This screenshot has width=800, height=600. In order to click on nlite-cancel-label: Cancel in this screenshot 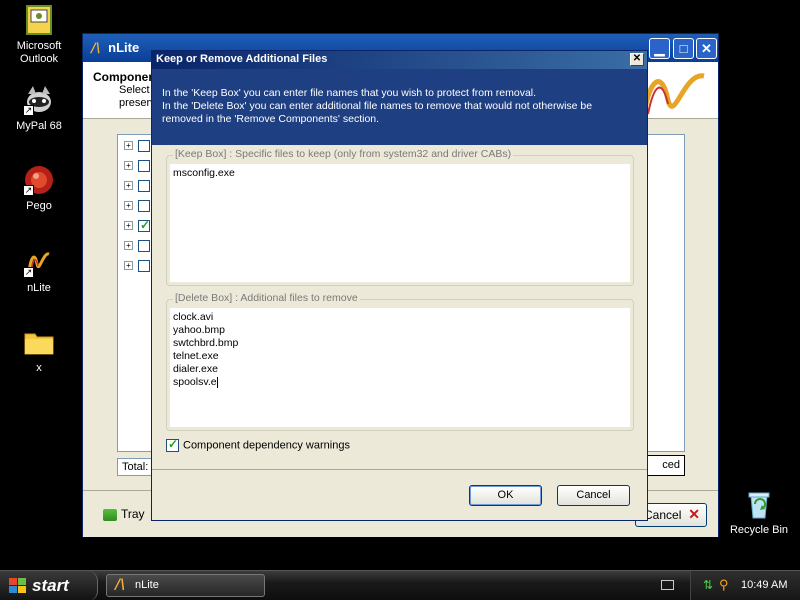, I will do `click(663, 515)`.